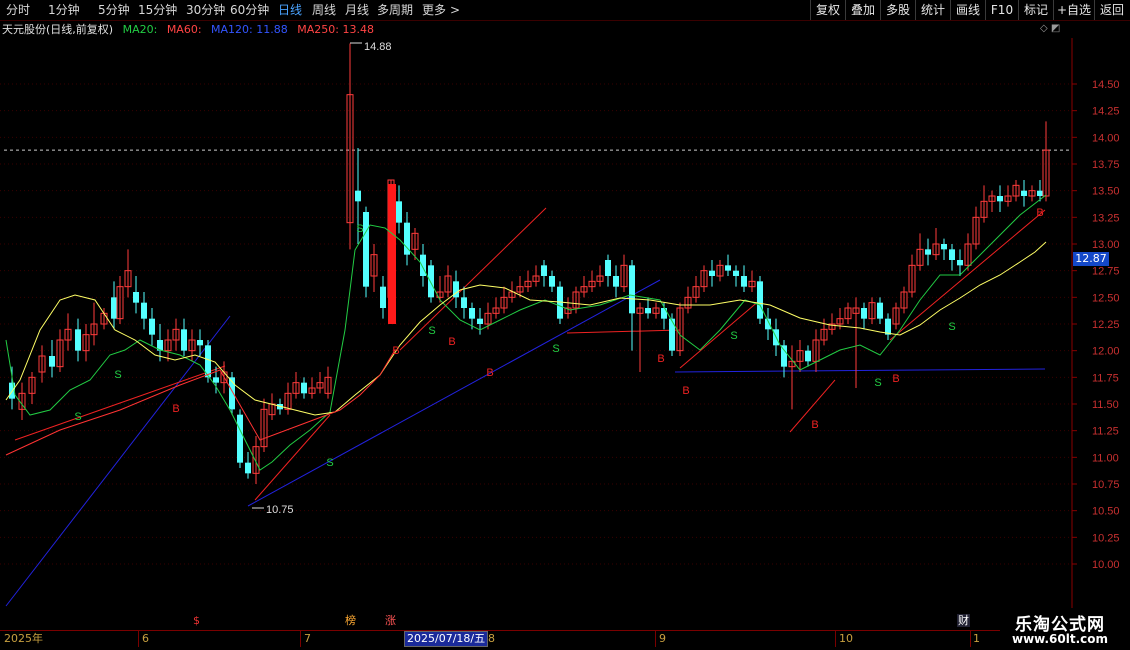  What do you see at coordinates (196, 620) in the screenshot?
I see `event-marker-dollar: $` at bounding box center [196, 620].